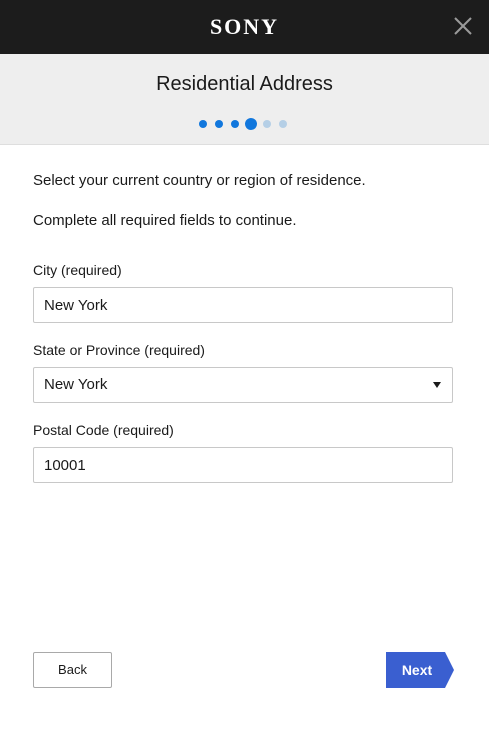  Describe the element at coordinates (103, 430) in the screenshot. I see `postal-code-label: Postal Code (required)` at that location.